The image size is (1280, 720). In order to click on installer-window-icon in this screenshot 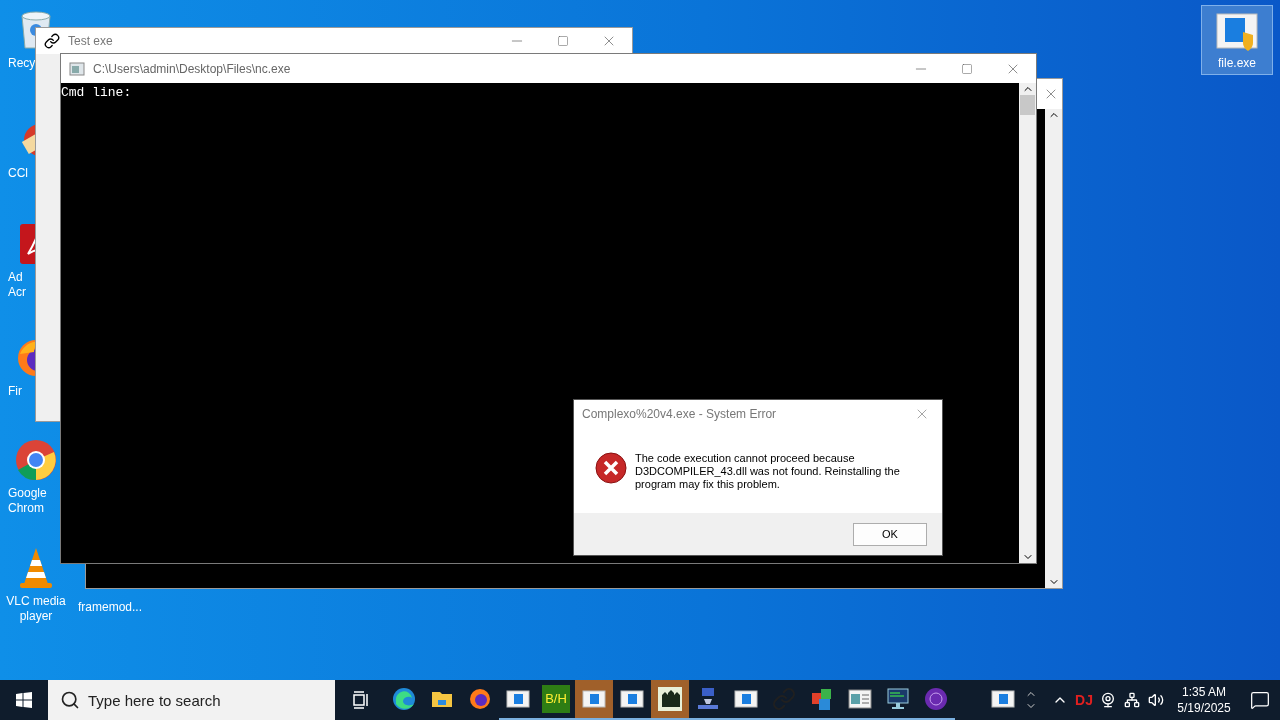, I will do `click(1237, 32)`.